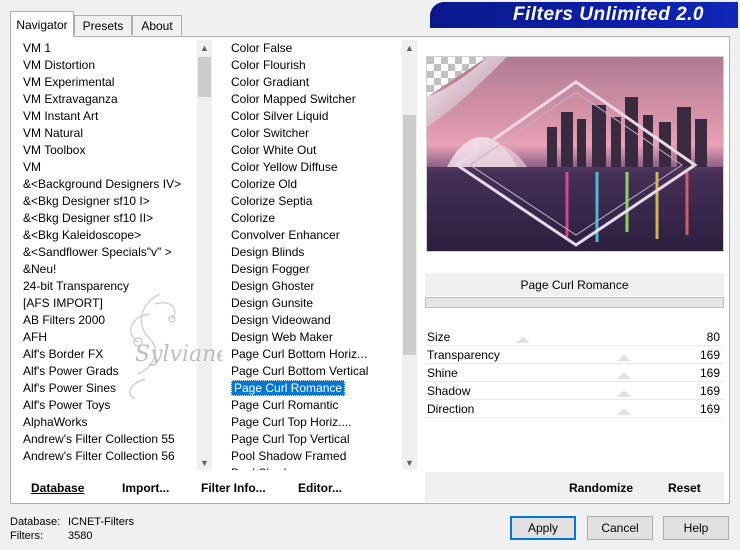 This screenshot has height=550, width=740. Describe the element at coordinates (106, 201) in the screenshot. I see `category-item: &<Bkg Designer sf10 I>` at that location.